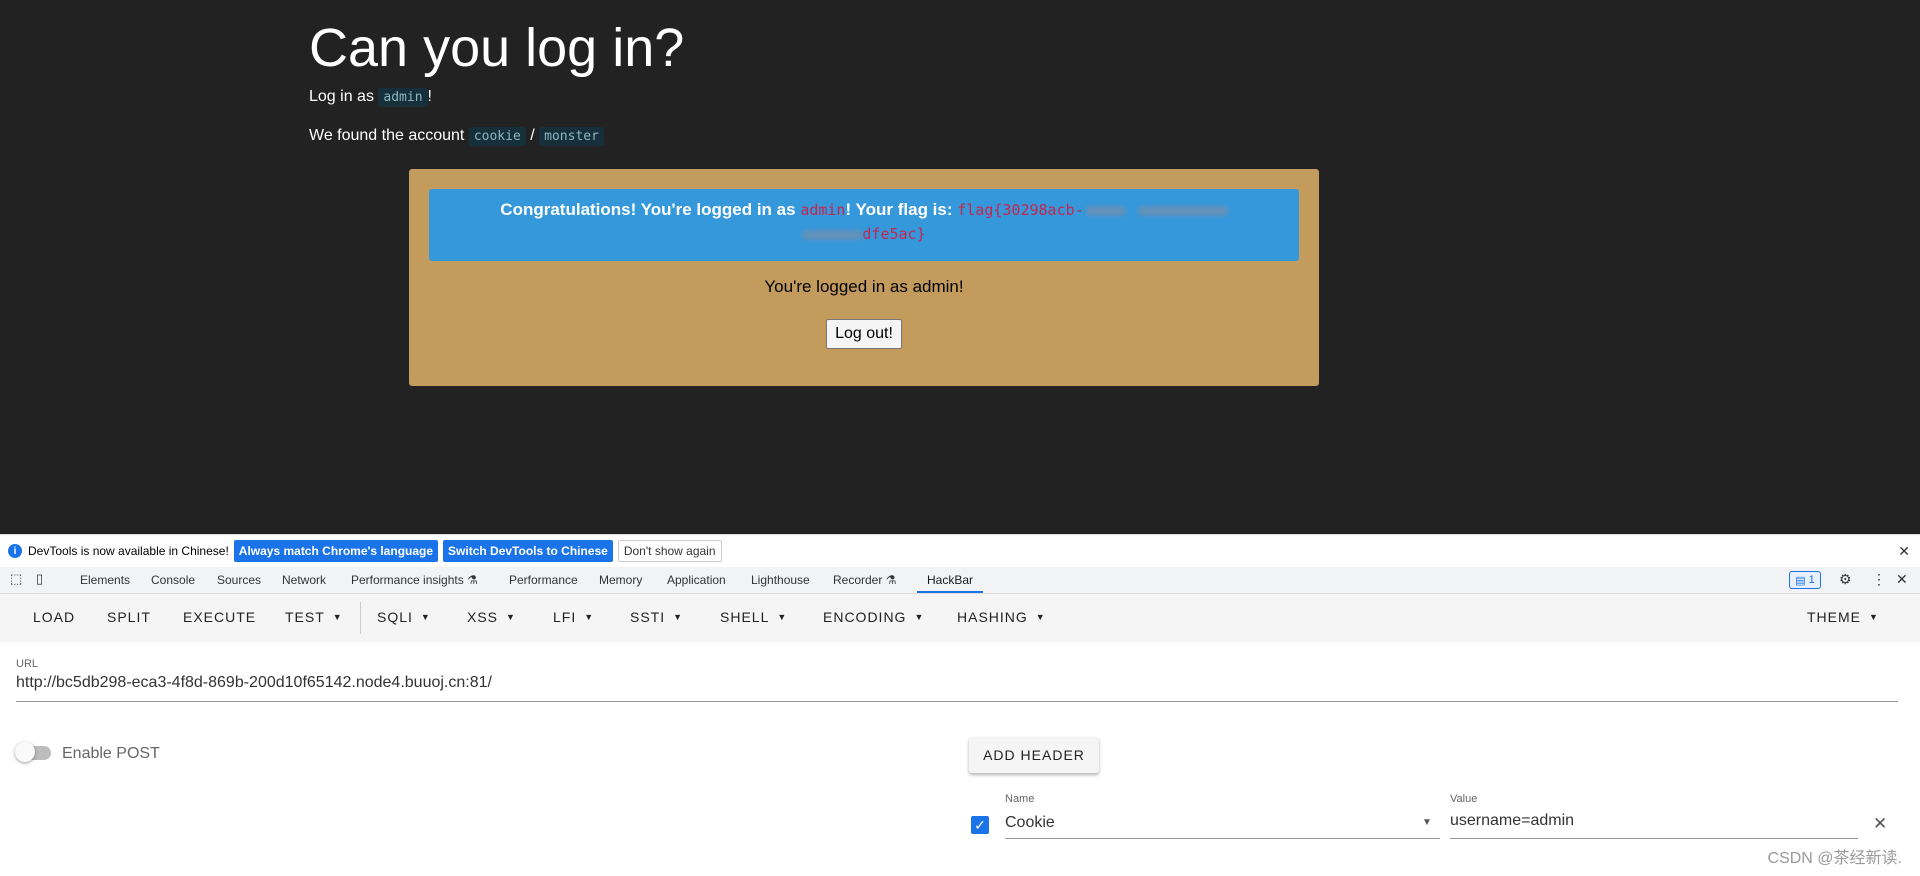 This screenshot has height=876, width=1920. What do you see at coordinates (497, 48) in the screenshot?
I see `page-title: Can you log in?` at bounding box center [497, 48].